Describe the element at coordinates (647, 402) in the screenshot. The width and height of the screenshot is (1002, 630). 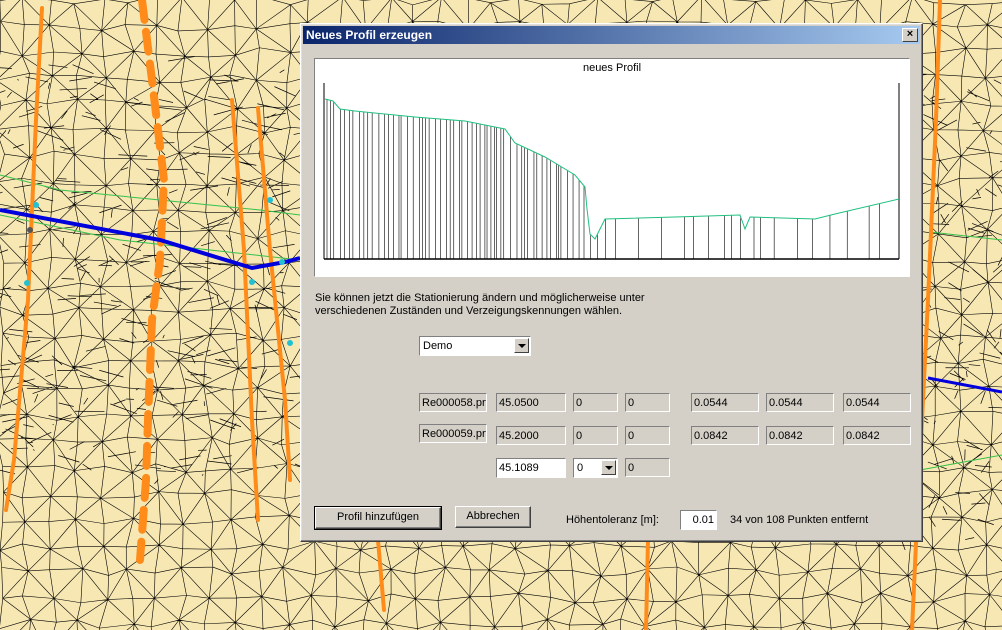
I see `row1-branch: 0` at that location.